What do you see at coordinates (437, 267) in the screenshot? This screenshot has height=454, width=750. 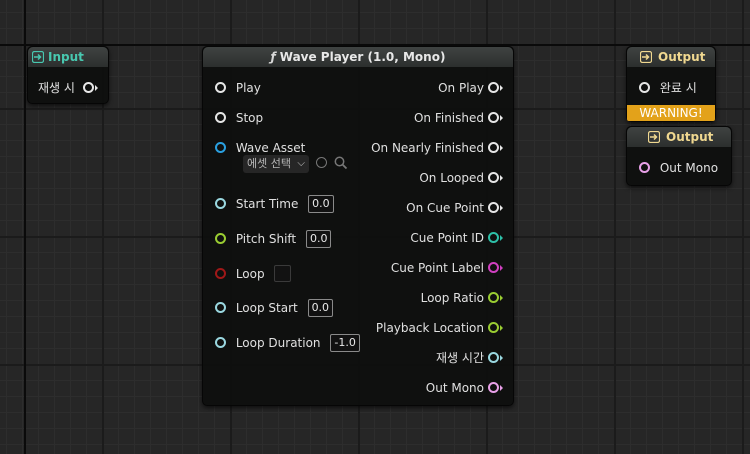 I see `cue-point-label-label: Cue Point Label` at bounding box center [437, 267].